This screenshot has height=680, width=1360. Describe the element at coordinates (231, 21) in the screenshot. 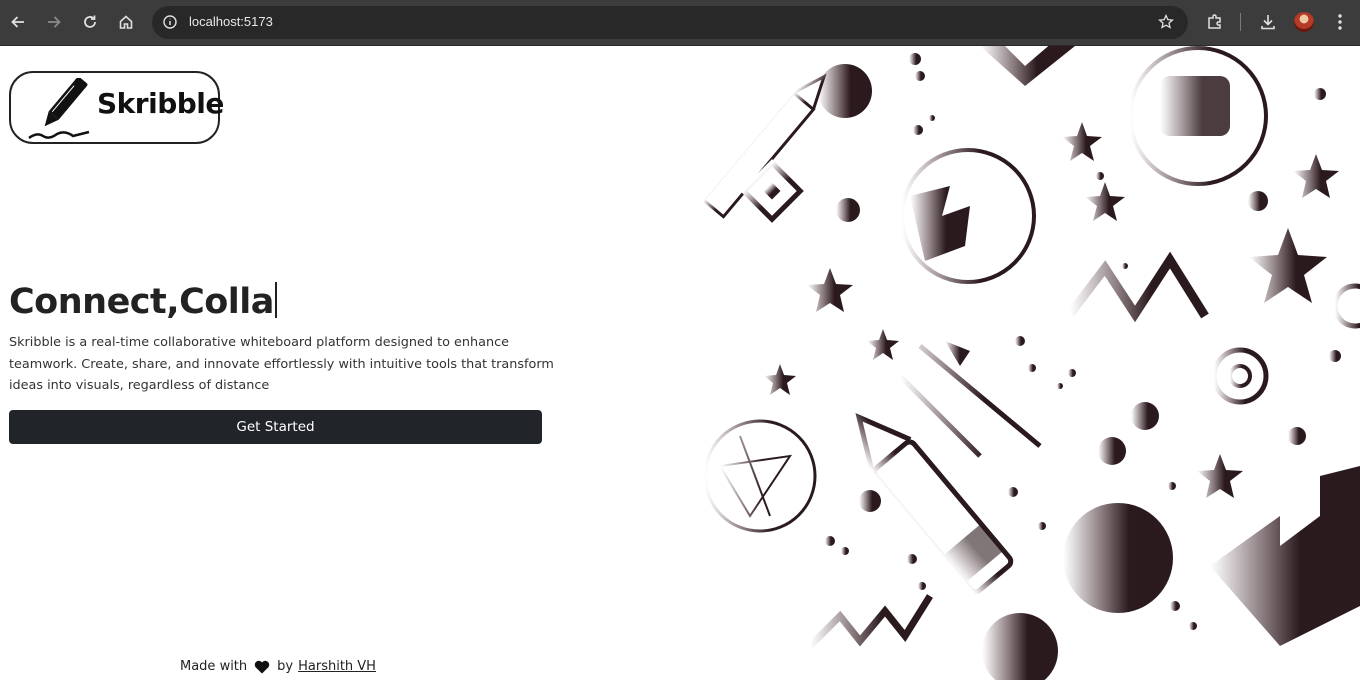

I see `url-text: localhost:5173` at that location.